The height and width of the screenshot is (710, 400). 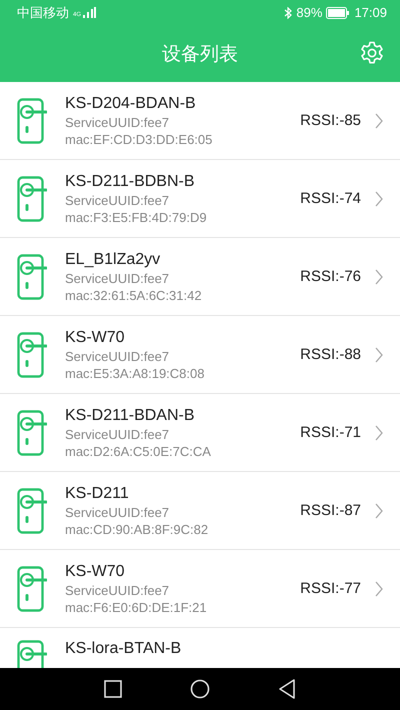 I want to click on rssi-value: RSSI:-74, so click(x=330, y=198).